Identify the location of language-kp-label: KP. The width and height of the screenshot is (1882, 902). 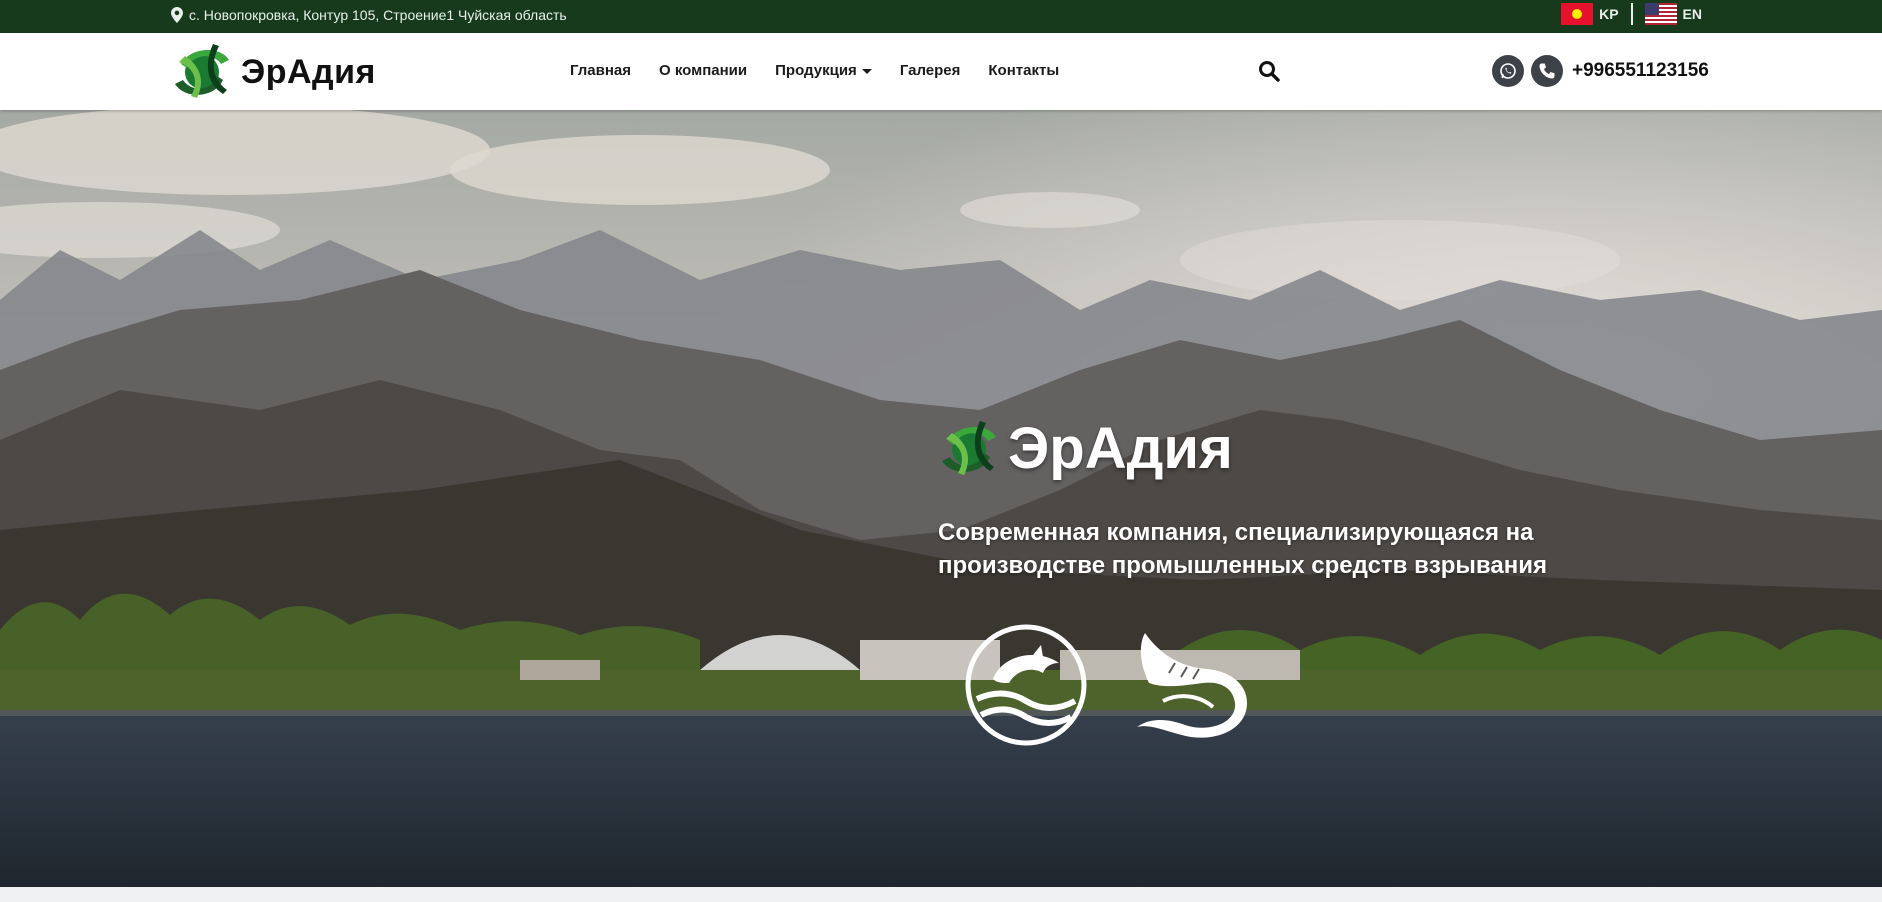
(1609, 14).